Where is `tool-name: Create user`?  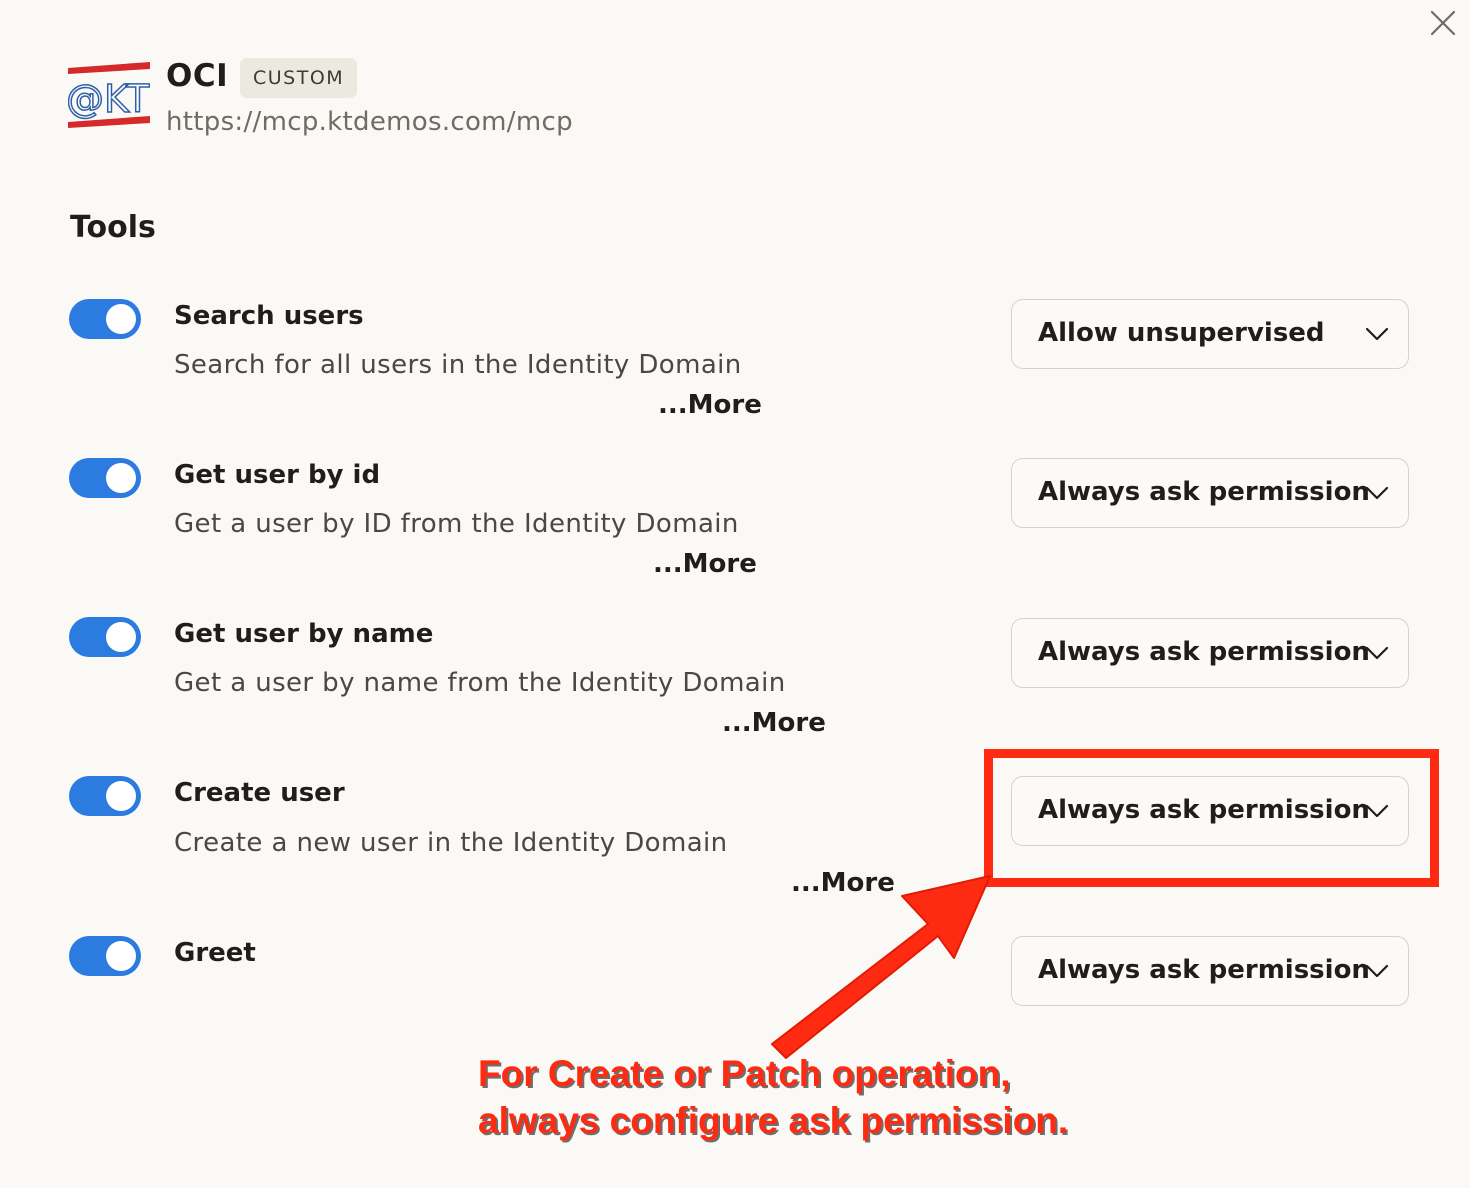
tool-name: Create user is located at coordinates (259, 793).